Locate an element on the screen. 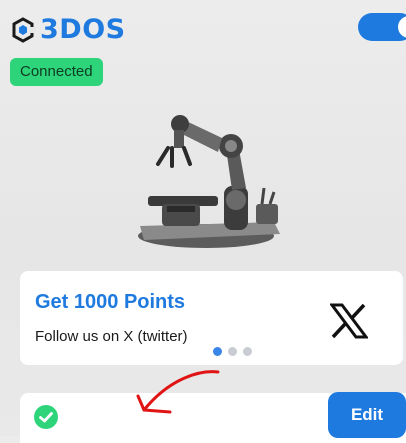  logo-text: 3DOS is located at coordinates (83, 29).